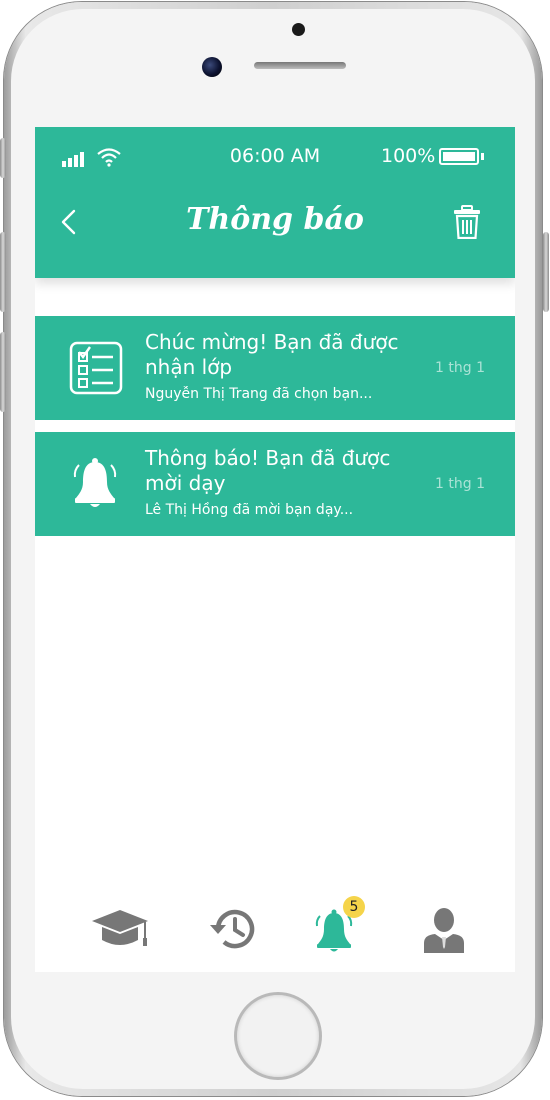 This screenshot has height=1100, width=550. What do you see at coordinates (272, 354) in the screenshot?
I see `notification-title: Chúc mừng! Bạn đã được nhận lớp` at bounding box center [272, 354].